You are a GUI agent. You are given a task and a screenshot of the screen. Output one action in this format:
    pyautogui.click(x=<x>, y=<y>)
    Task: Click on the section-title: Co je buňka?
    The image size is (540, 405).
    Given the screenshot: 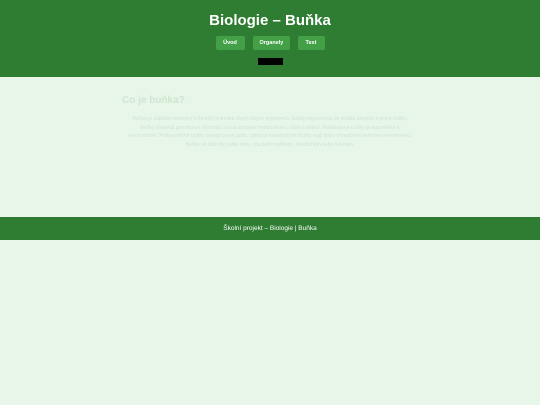 What is the action you would take?
    pyautogui.click(x=153, y=100)
    